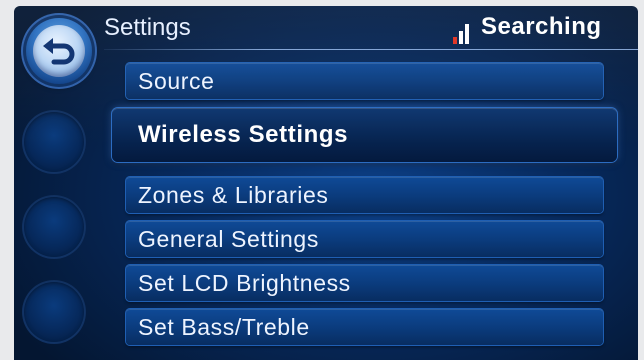  I want to click on back-button, so click(59, 51).